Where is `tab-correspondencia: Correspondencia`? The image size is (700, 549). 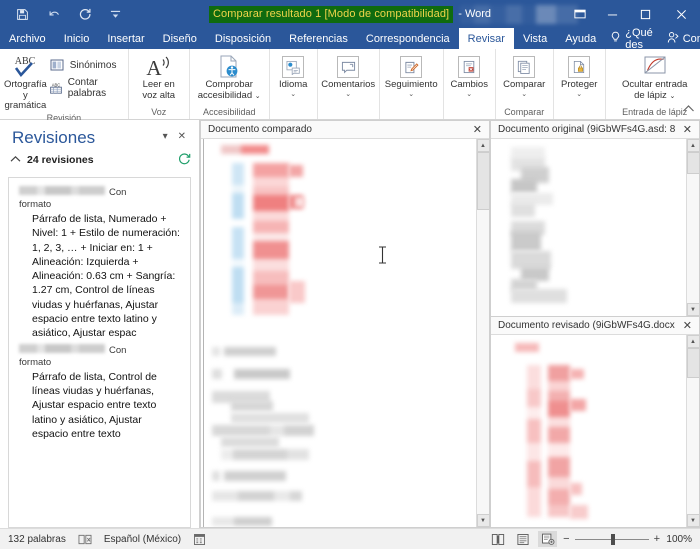
tab-correspondencia: Correspondencia is located at coordinates (408, 38).